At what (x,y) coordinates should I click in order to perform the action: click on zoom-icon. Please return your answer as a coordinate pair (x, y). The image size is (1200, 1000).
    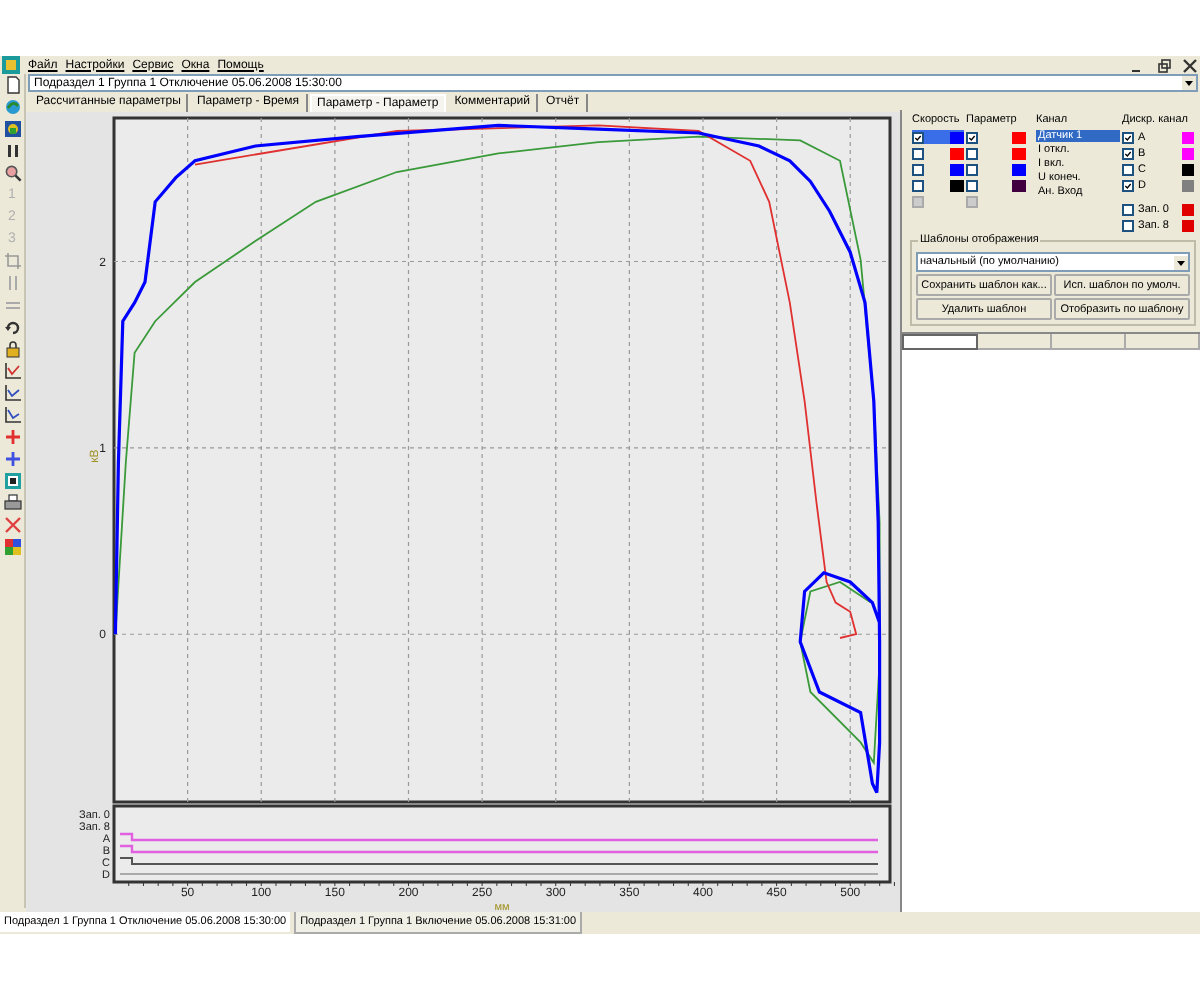
    Looking at the image, I should click on (12, 173).